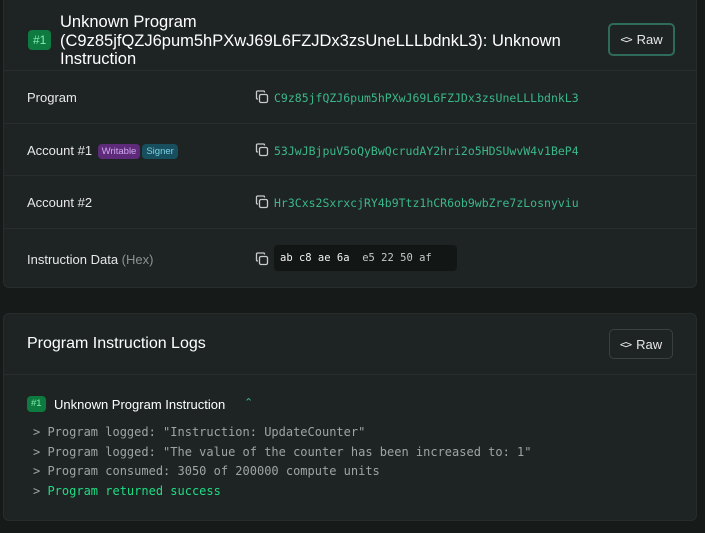  Describe the element at coordinates (282, 492) in the screenshot. I see `log-line-success: > Program returned success` at that location.